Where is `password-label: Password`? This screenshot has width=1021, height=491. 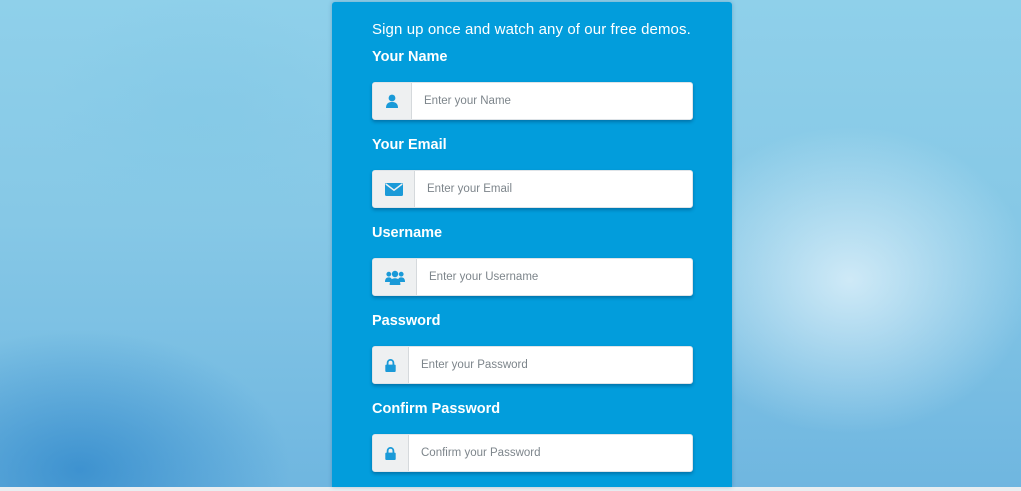 password-label: Password is located at coordinates (406, 321).